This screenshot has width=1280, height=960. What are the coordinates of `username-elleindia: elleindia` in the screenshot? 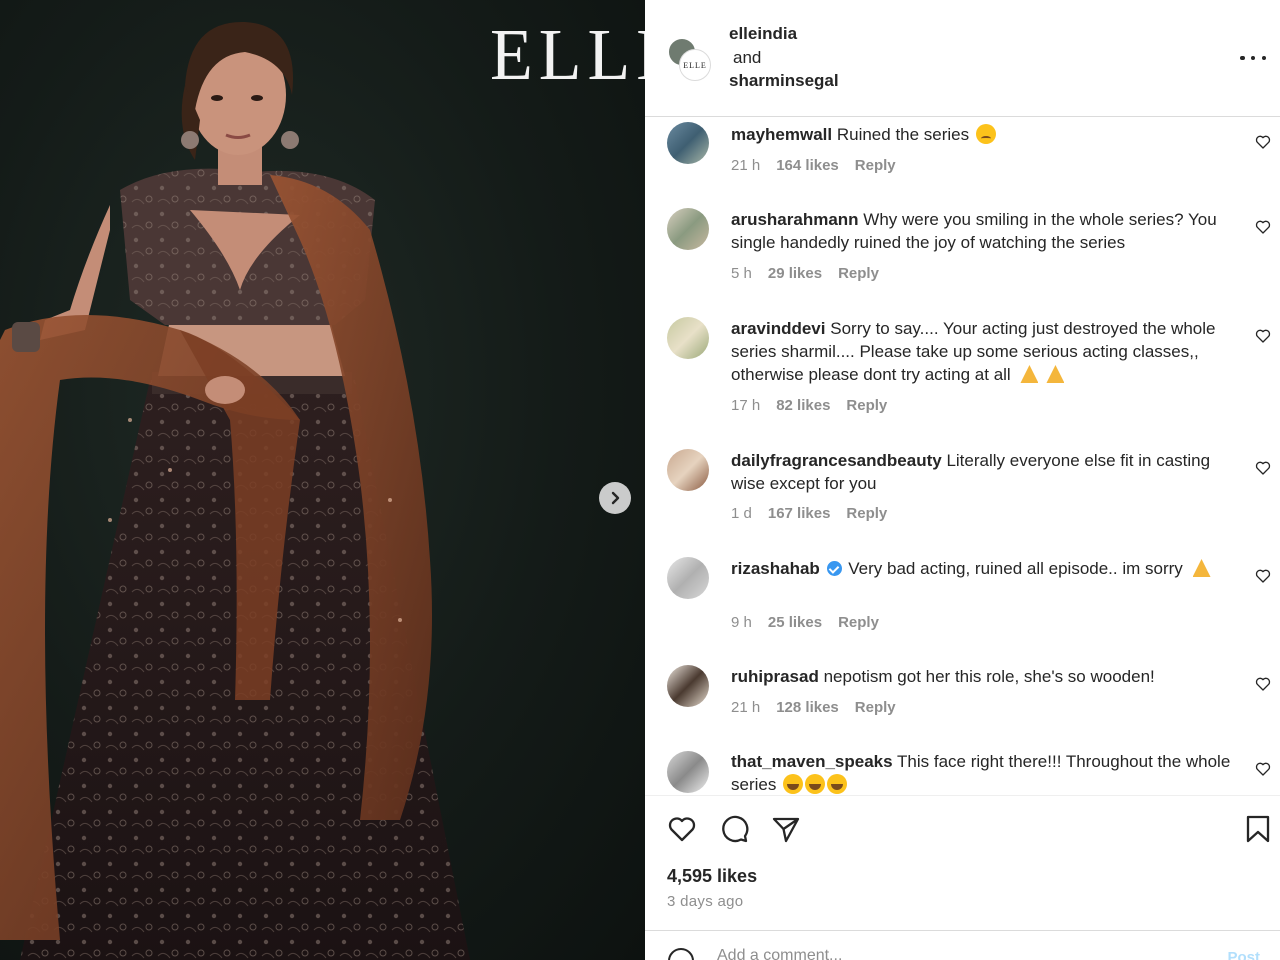 It's located at (784, 34).